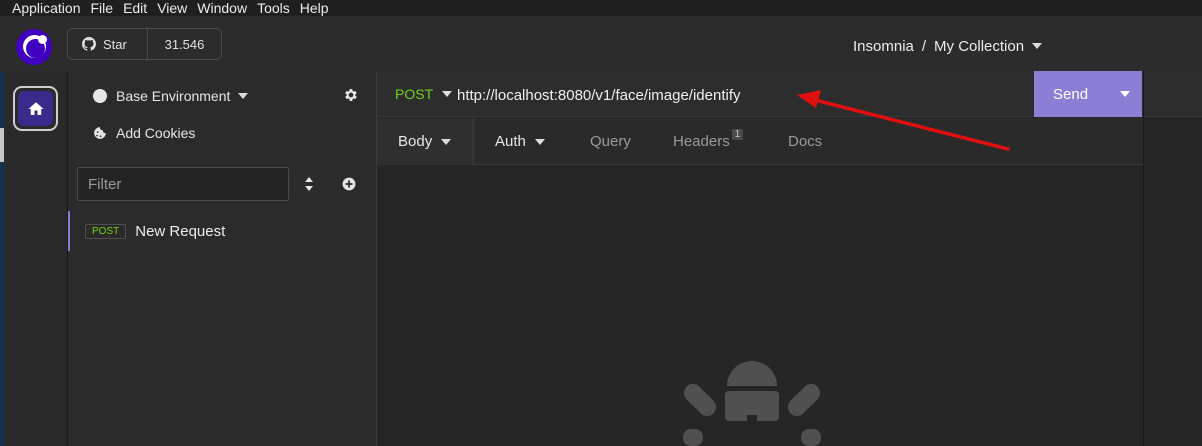 The image size is (1202, 446). What do you see at coordinates (106, 231) in the screenshot?
I see `method-badge: POST` at bounding box center [106, 231].